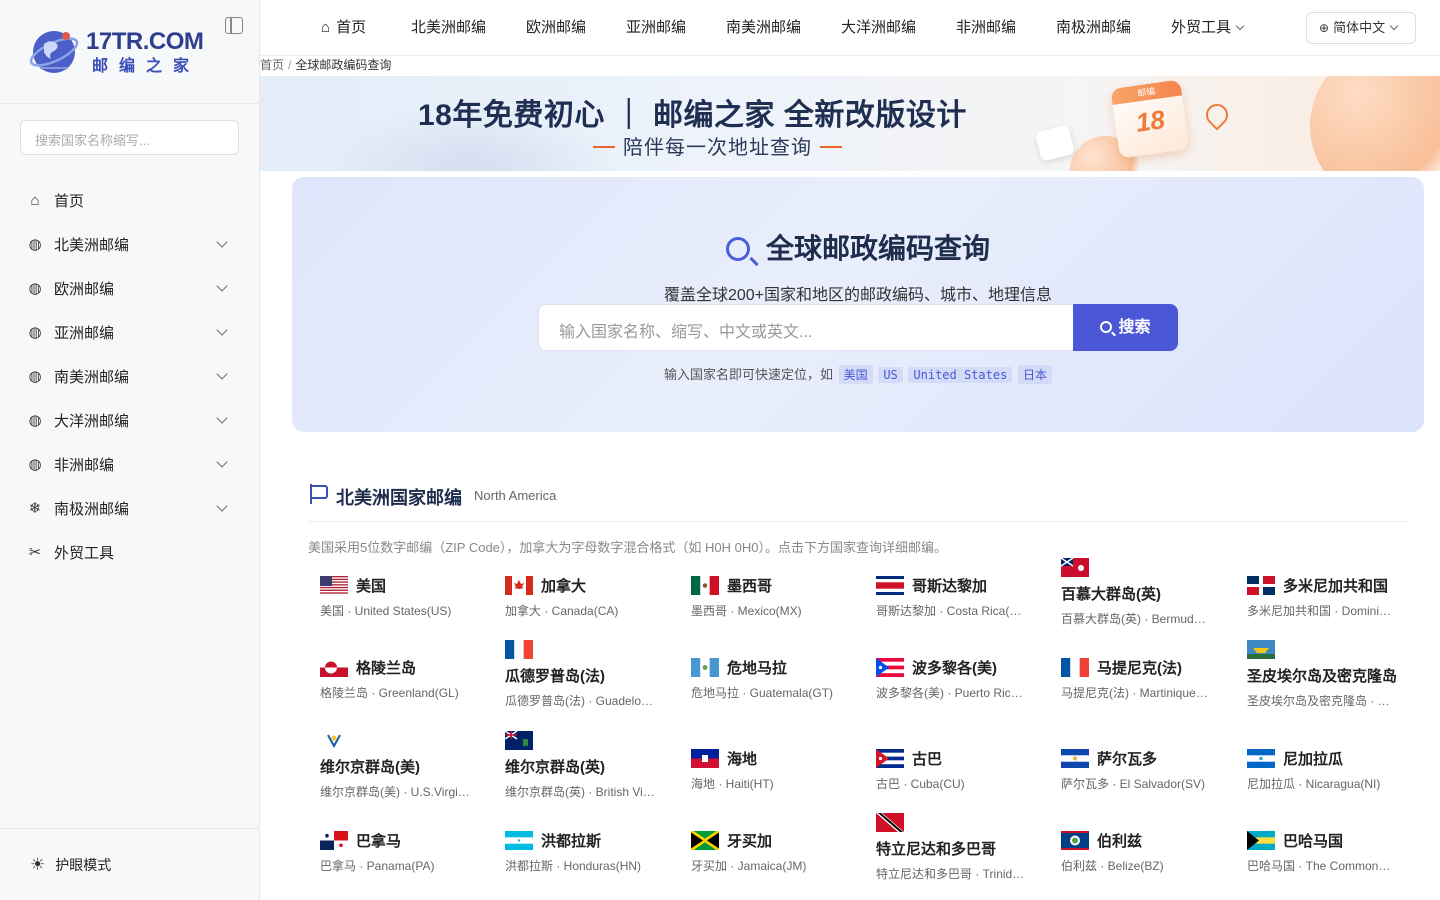 This screenshot has height=900, width=1440. Describe the element at coordinates (592, 851) in the screenshot. I see `country-card: 洪都拉斯 洪都拉斯 · Honduras(HN)` at that location.